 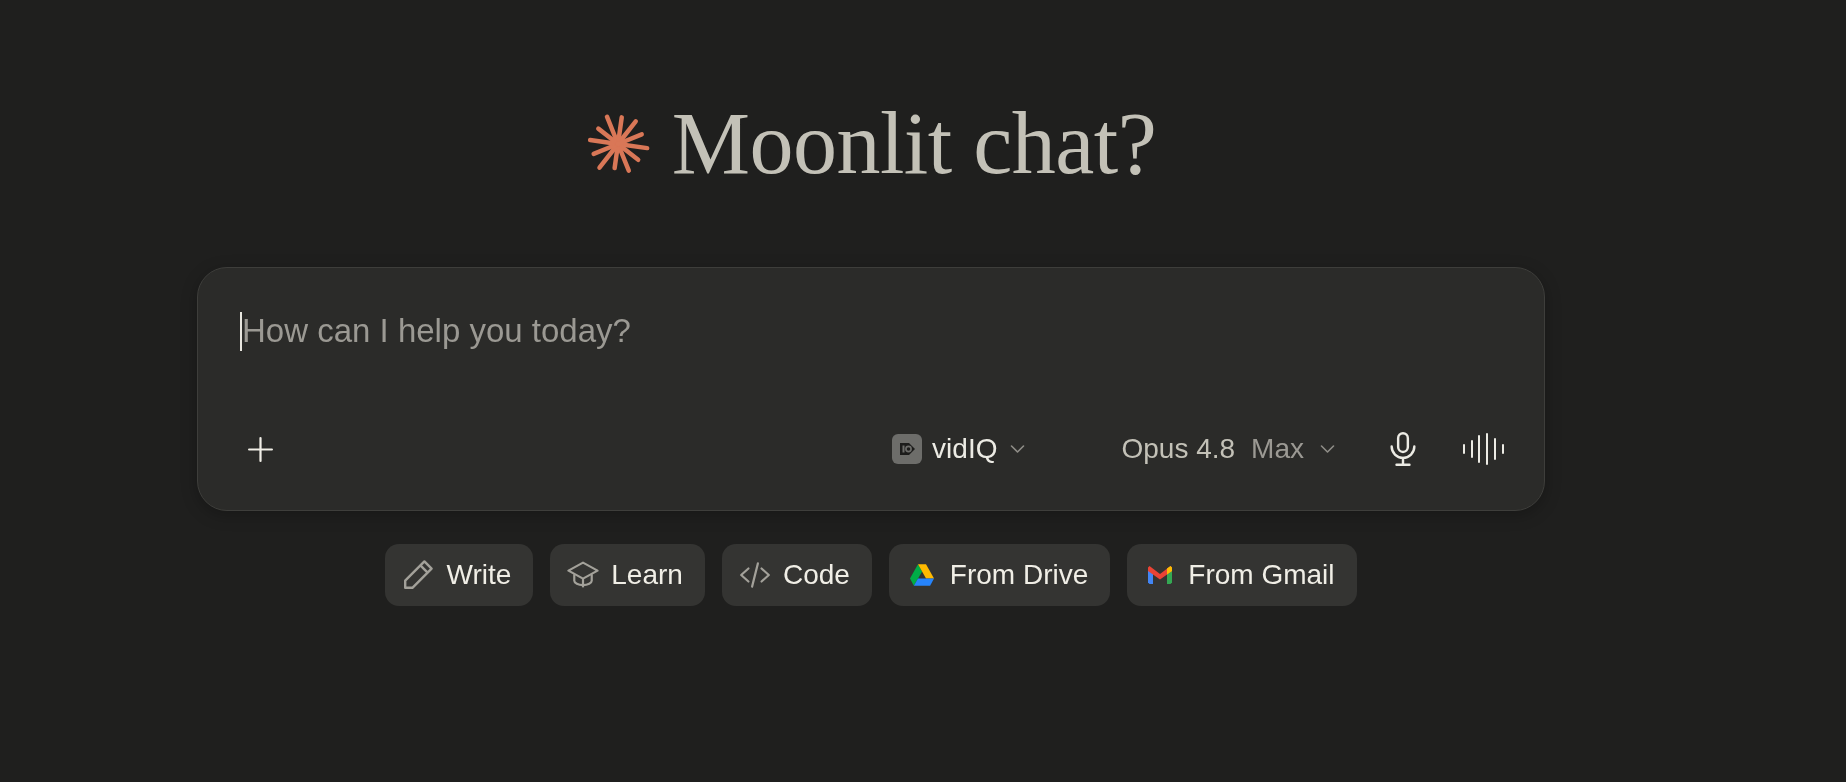 What do you see at coordinates (959, 449) in the screenshot?
I see `tool-selector: vidIQ` at bounding box center [959, 449].